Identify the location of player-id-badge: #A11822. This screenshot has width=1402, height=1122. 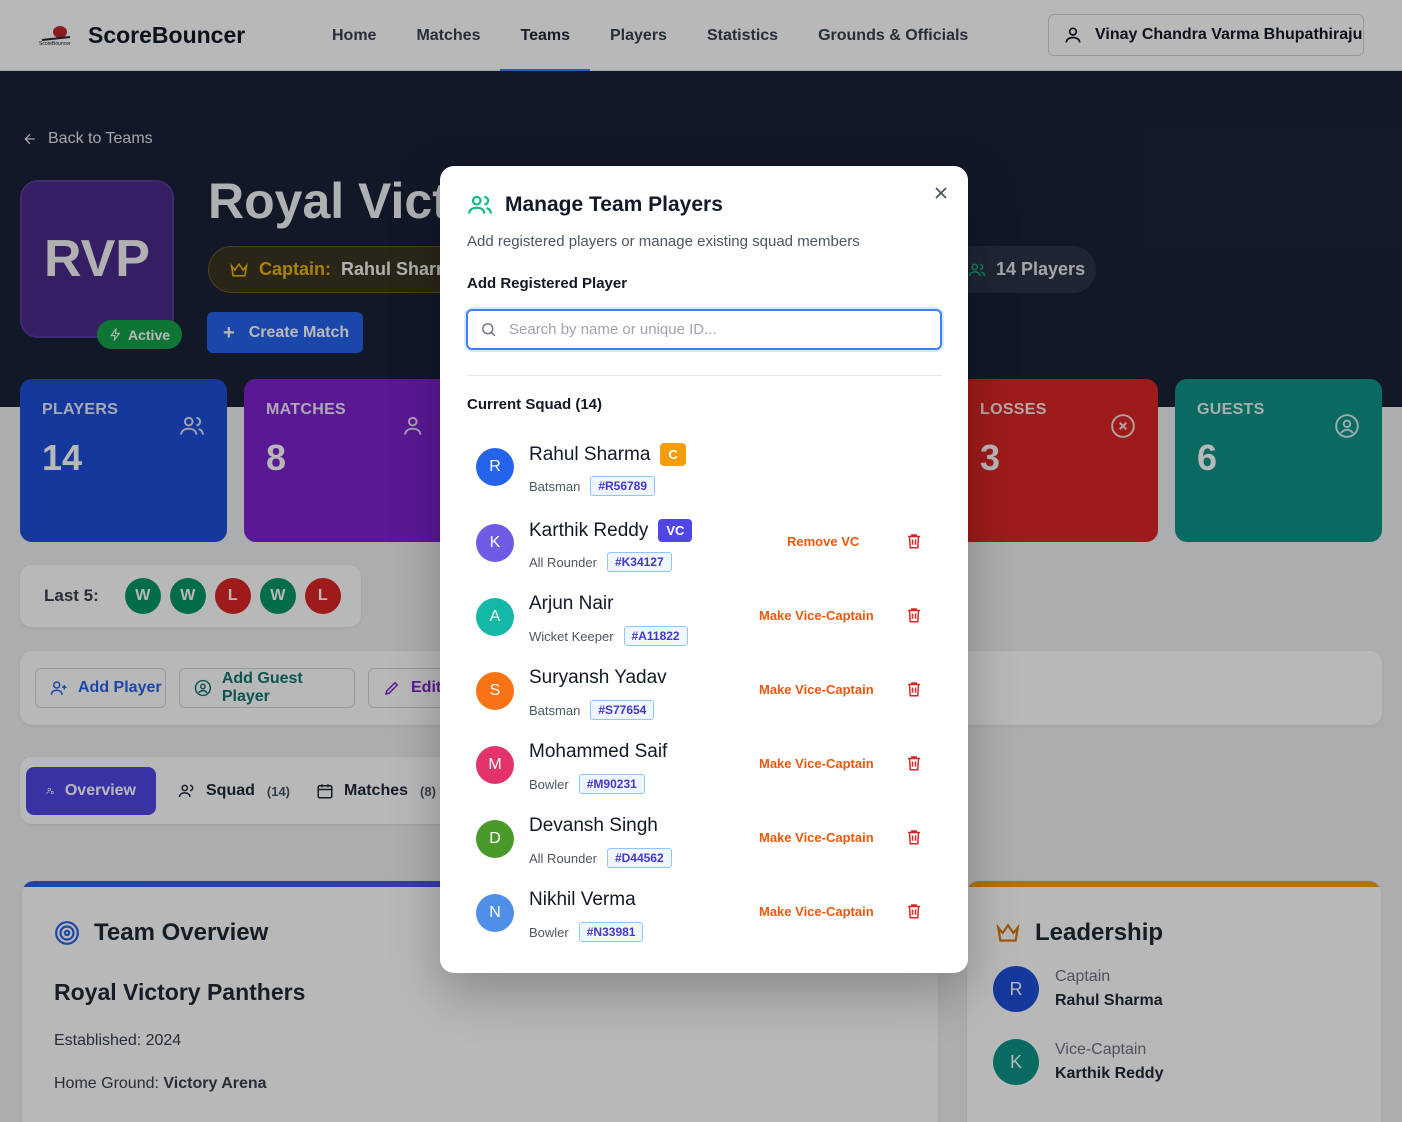
(655, 636).